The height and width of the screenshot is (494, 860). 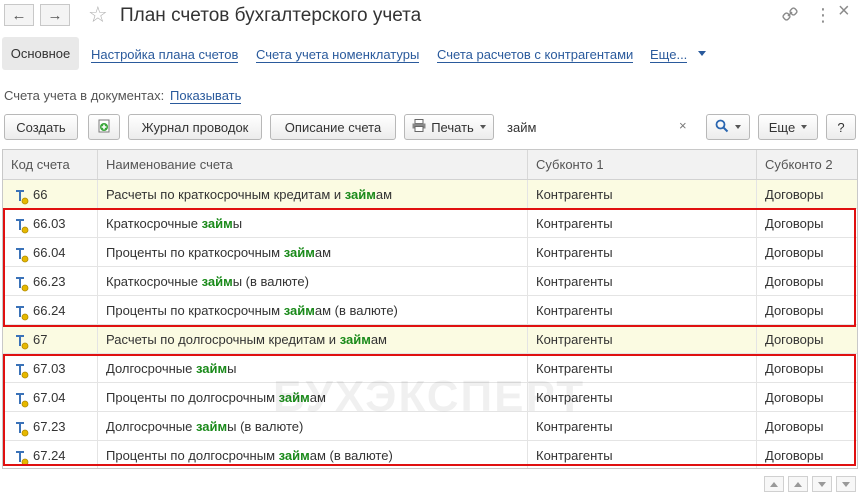 I want to click on arrow-right-icon: →, so click(x=55, y=15).